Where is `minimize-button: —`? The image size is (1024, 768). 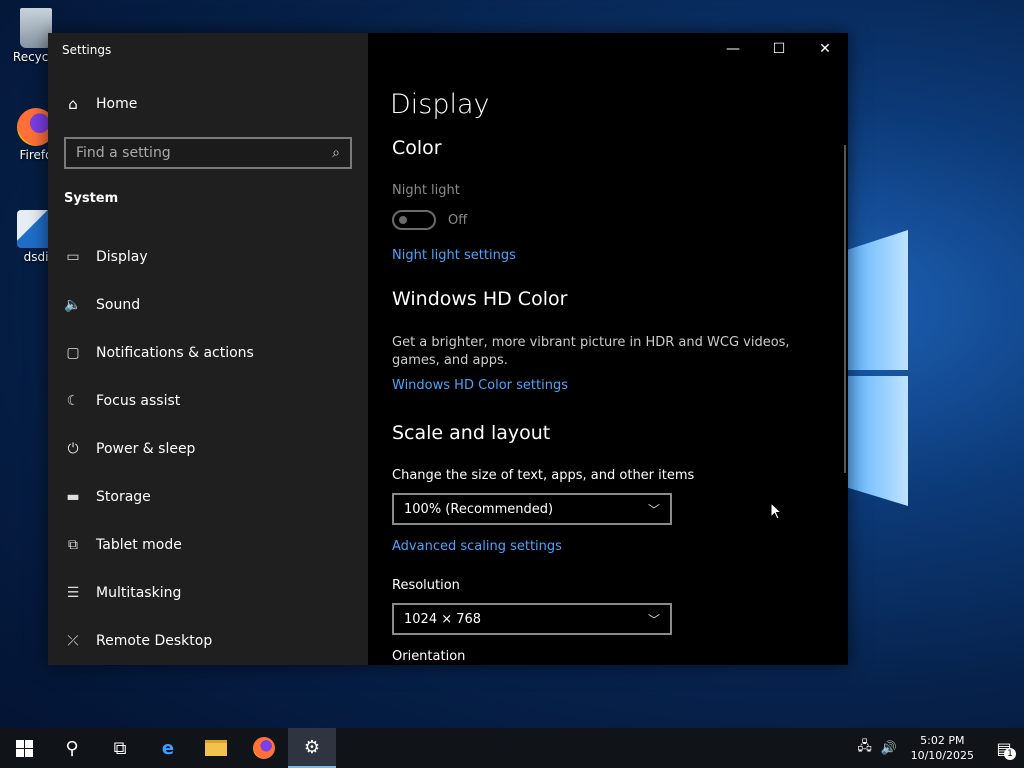
minimize-button: — is located at coordinates (733, 49).